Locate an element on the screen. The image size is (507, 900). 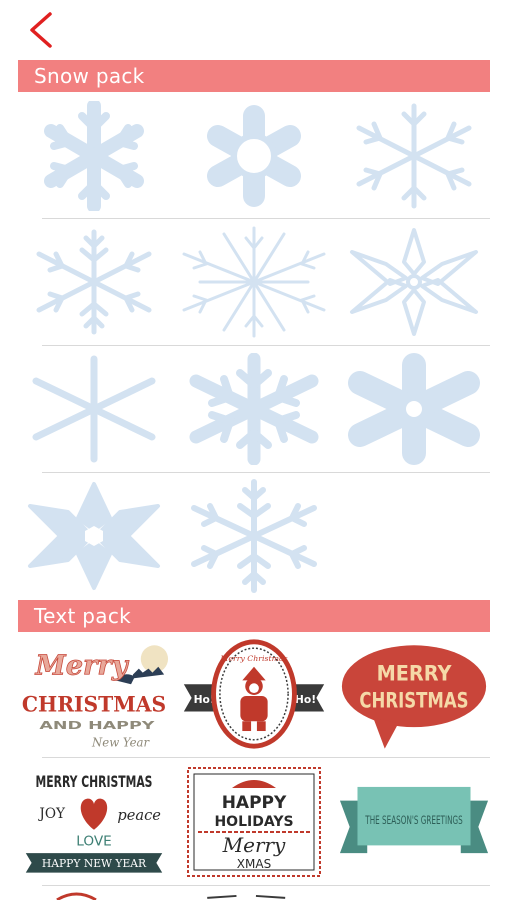
sticker-happy-holidays-merry-xmas: HAPPY HOLIDAYS Merry XMAS is located at coordinates (254, 822).